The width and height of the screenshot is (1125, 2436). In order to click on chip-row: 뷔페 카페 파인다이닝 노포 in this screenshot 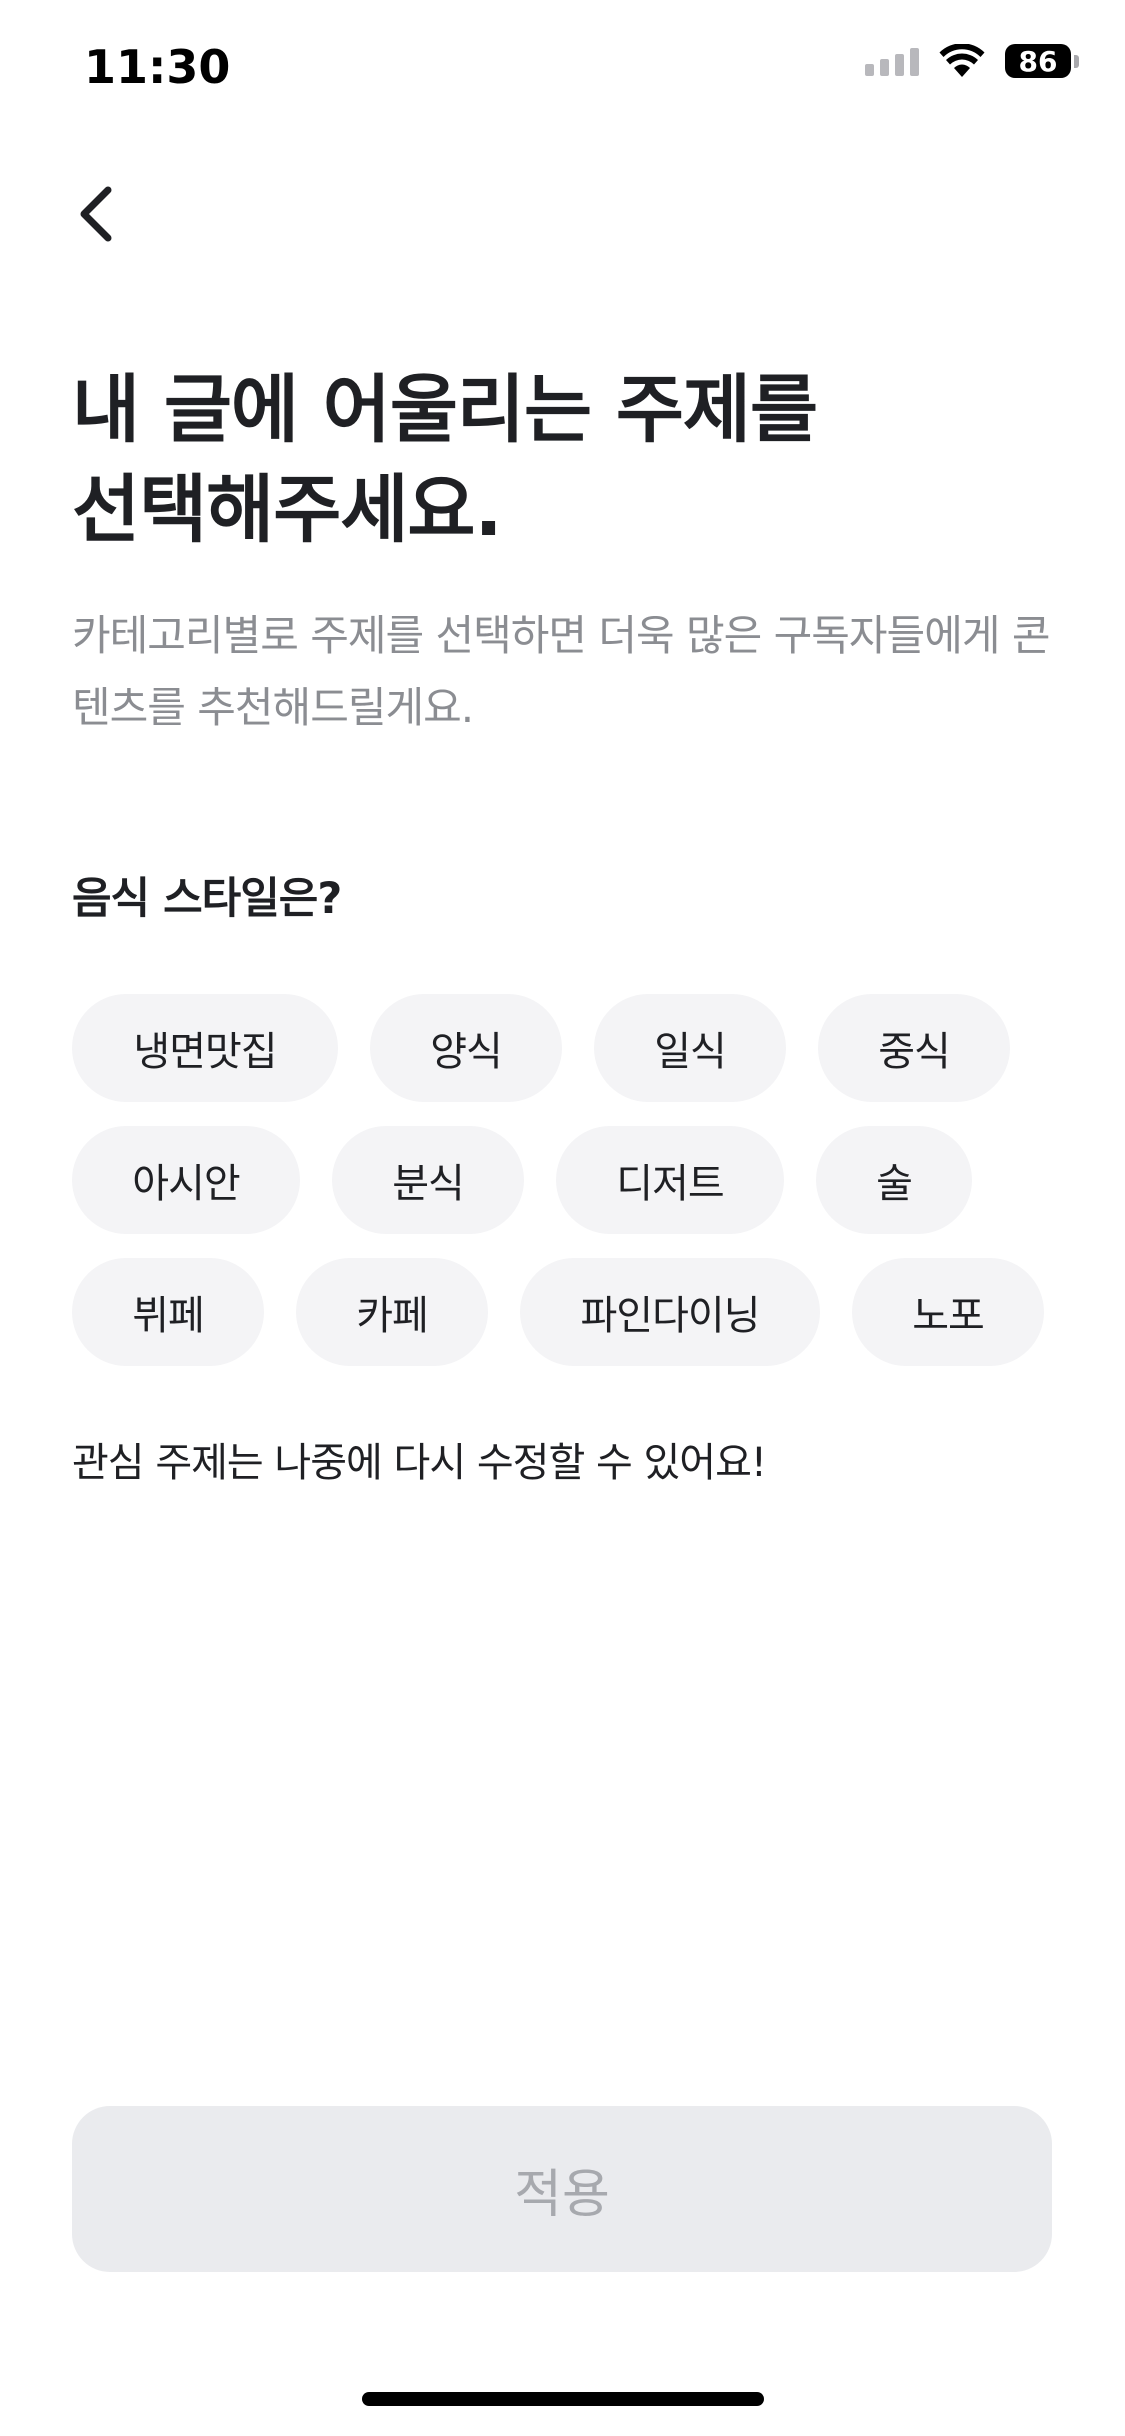, I will do `click(572, 1312)`.